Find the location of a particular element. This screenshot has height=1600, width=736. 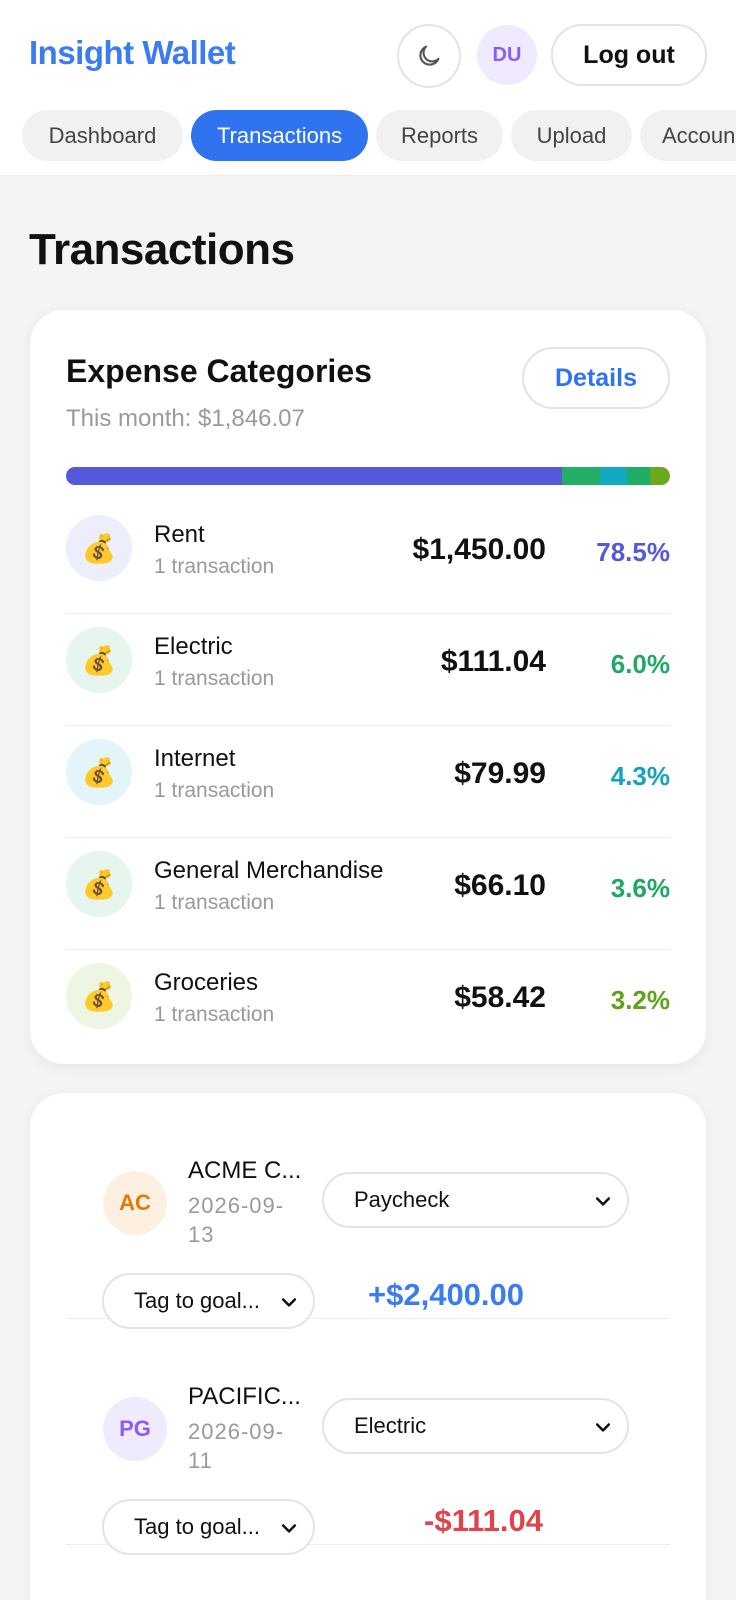

category-row: 💰 Rent 1 transaction $1,450.00 78.5% is located at coordinates (368, 558).